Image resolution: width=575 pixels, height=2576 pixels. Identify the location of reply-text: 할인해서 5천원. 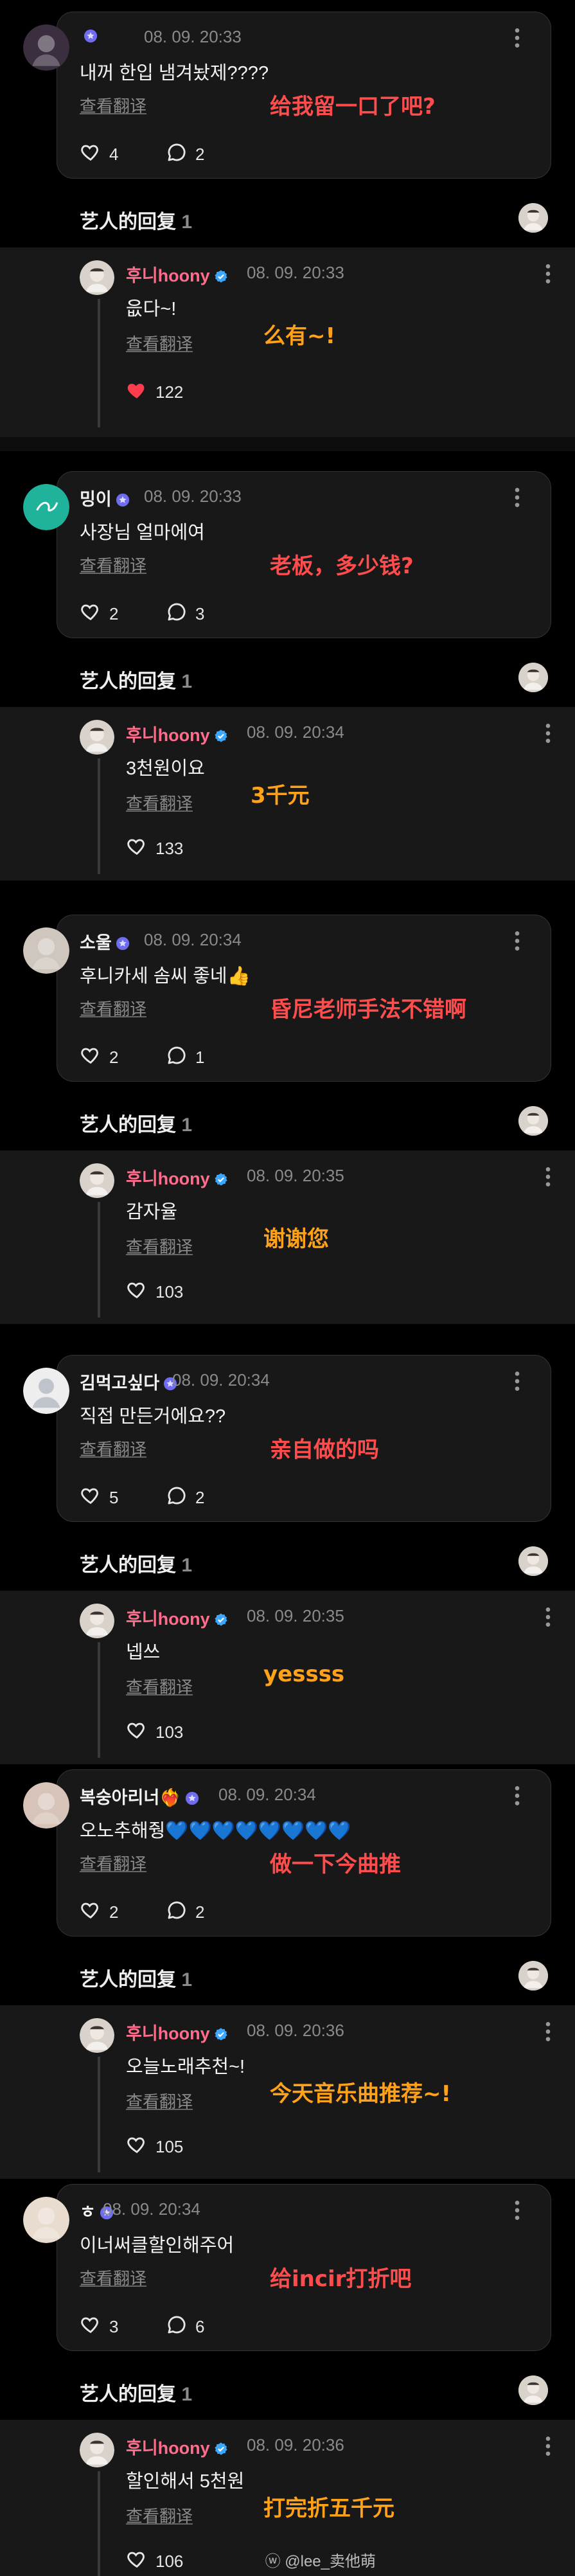
(185, 2481).